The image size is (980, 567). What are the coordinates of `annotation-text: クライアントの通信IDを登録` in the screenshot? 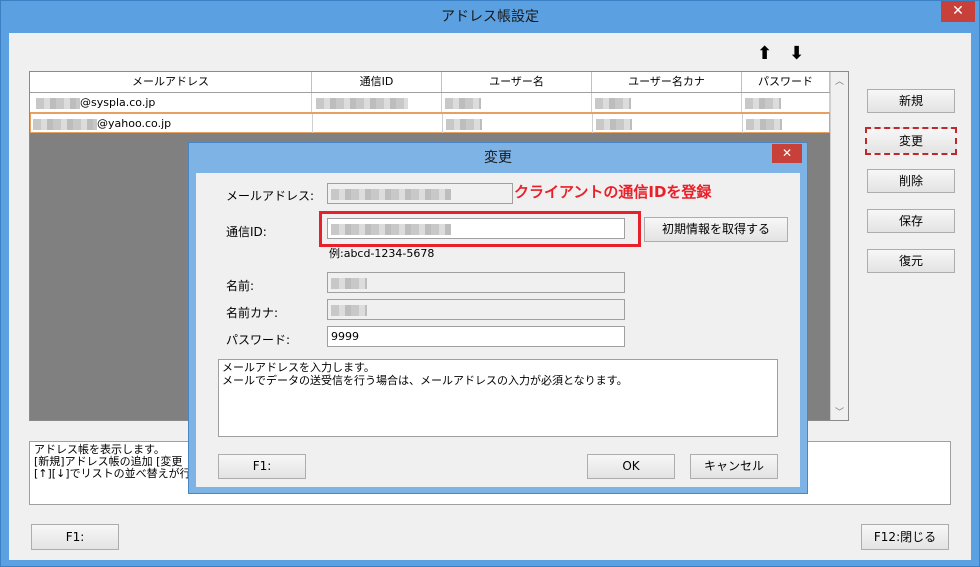 It's located at (613, 192).